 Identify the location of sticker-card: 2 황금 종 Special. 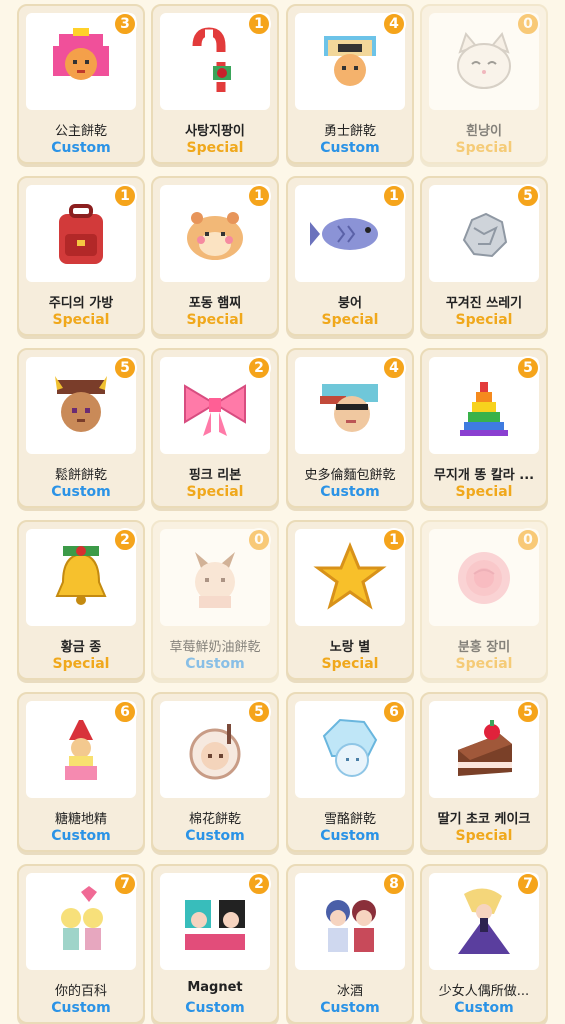
(81, 600).